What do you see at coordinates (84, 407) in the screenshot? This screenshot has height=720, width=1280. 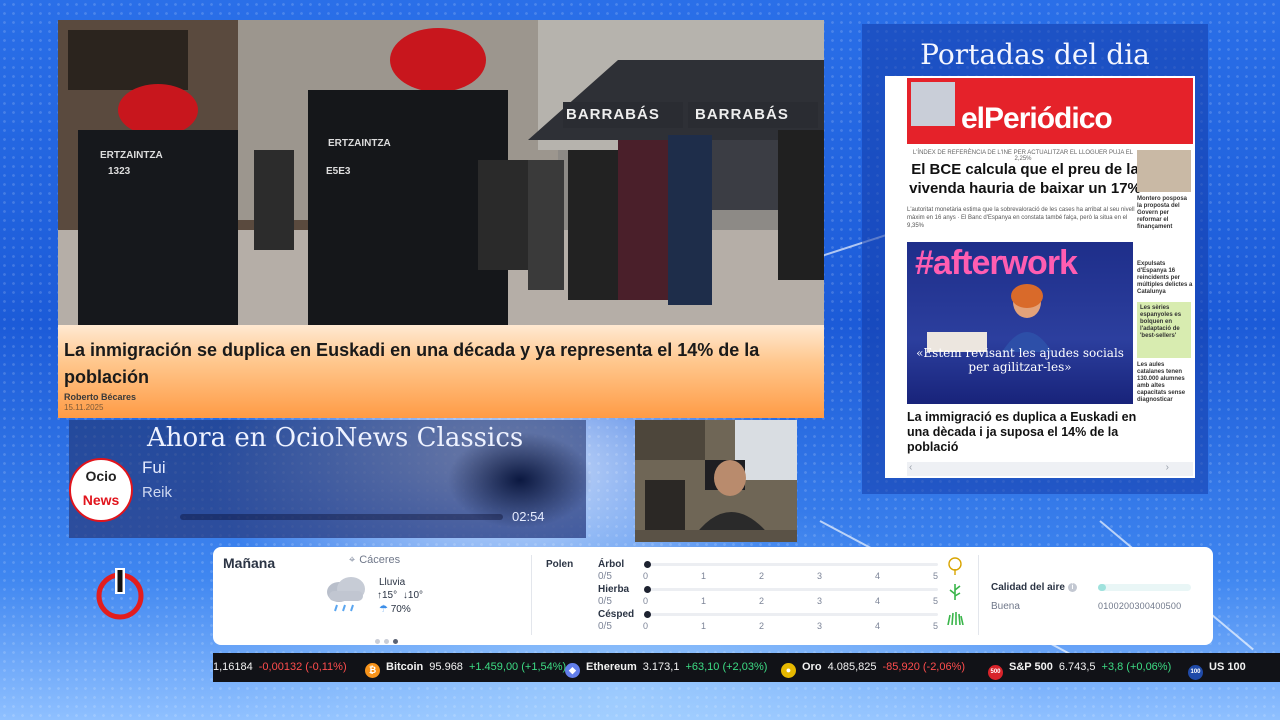 I see `news-date: 15.11.2025` at bounding box center [84, 407].